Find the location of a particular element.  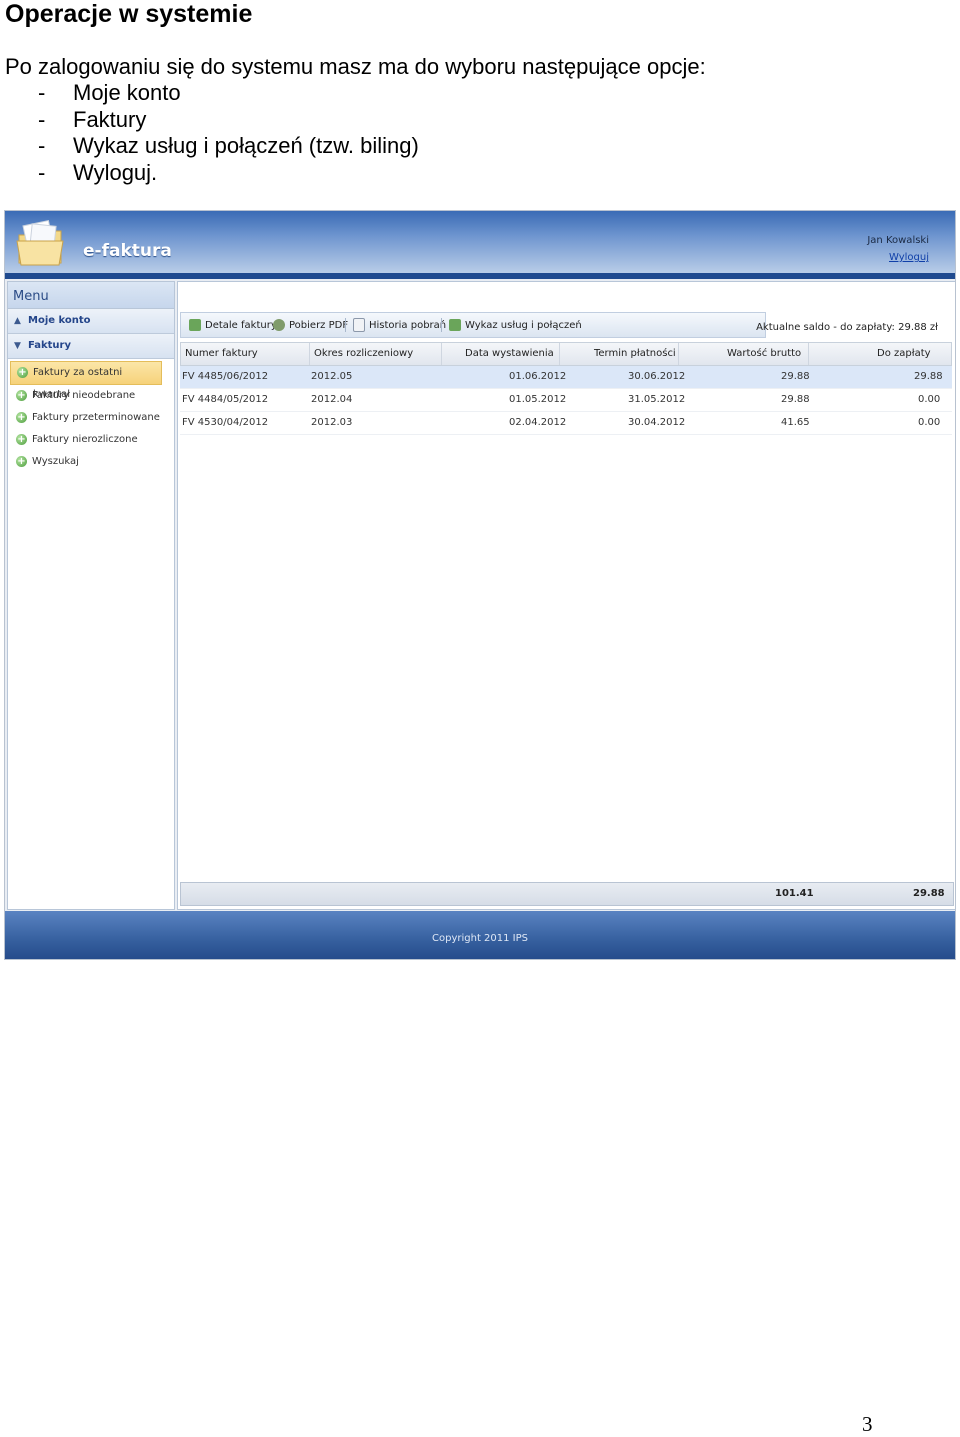

column-header: Do zapłaty is located at coordinates (904, 354).